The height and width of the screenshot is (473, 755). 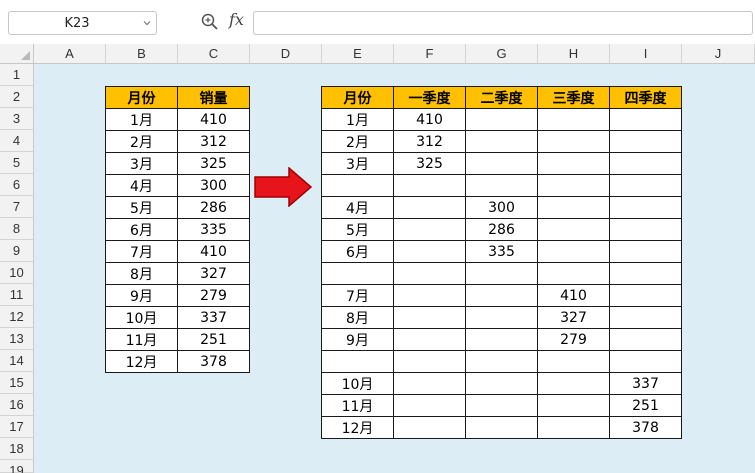 I want to click on header-cell-month: 月份, so click(x=141, y=97).